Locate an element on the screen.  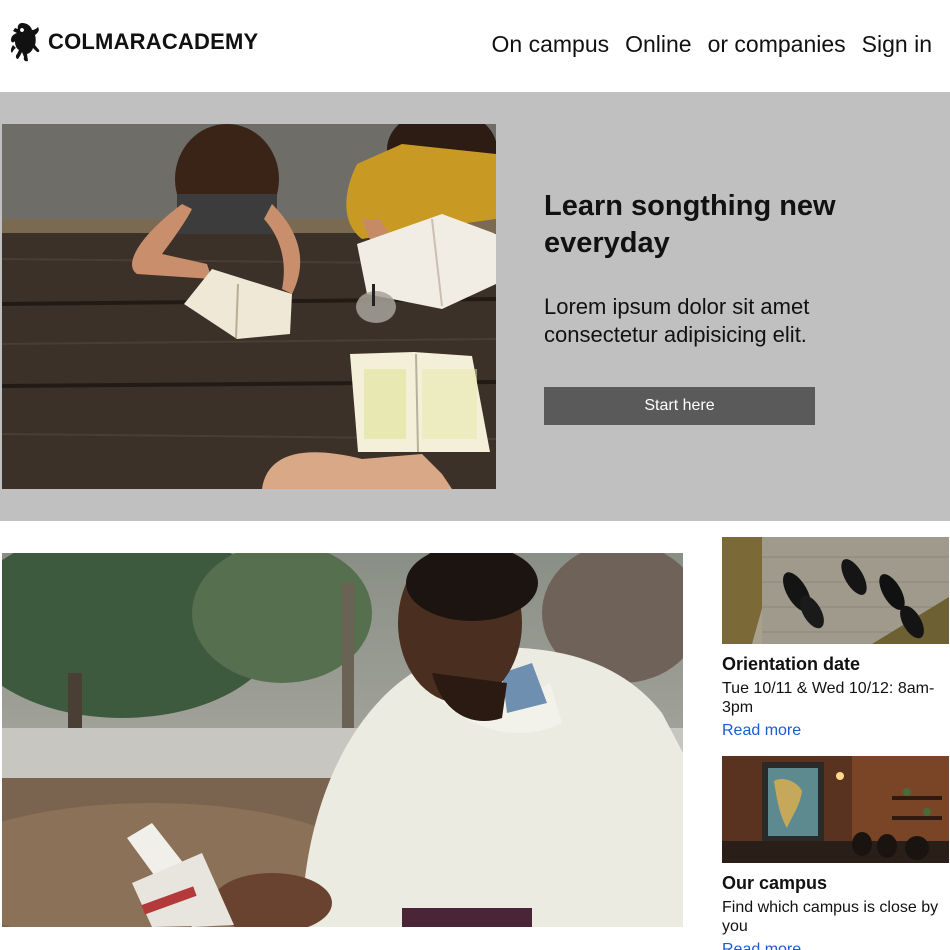
start-here-button: Start here is located at coordinates (679, 406).